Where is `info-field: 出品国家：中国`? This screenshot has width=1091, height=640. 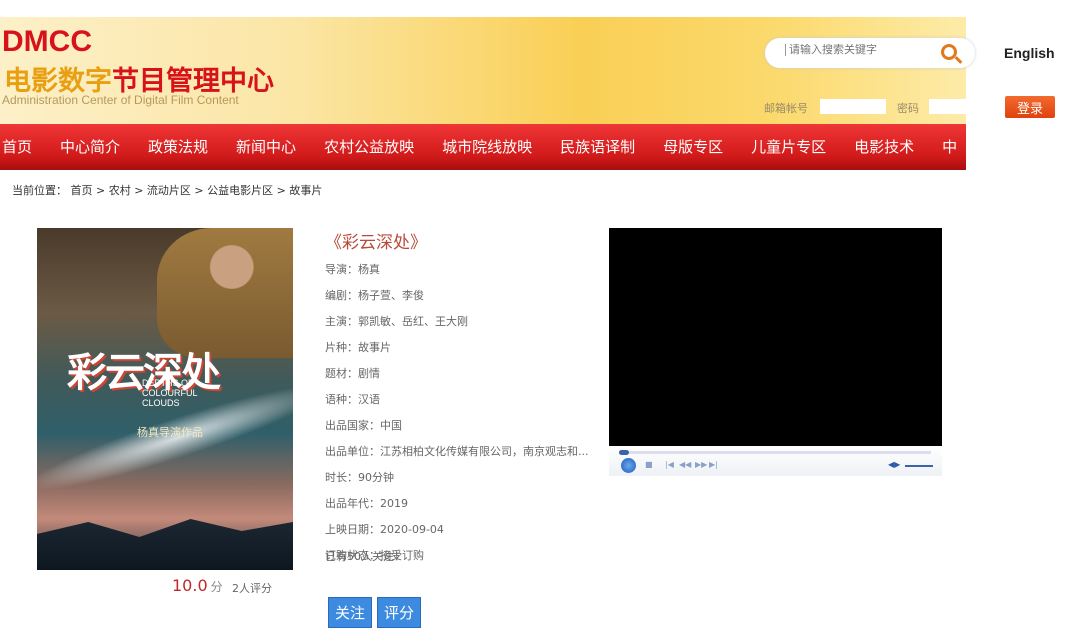
info-field: 出品国家：中国 is located at coordinates (363, 425).